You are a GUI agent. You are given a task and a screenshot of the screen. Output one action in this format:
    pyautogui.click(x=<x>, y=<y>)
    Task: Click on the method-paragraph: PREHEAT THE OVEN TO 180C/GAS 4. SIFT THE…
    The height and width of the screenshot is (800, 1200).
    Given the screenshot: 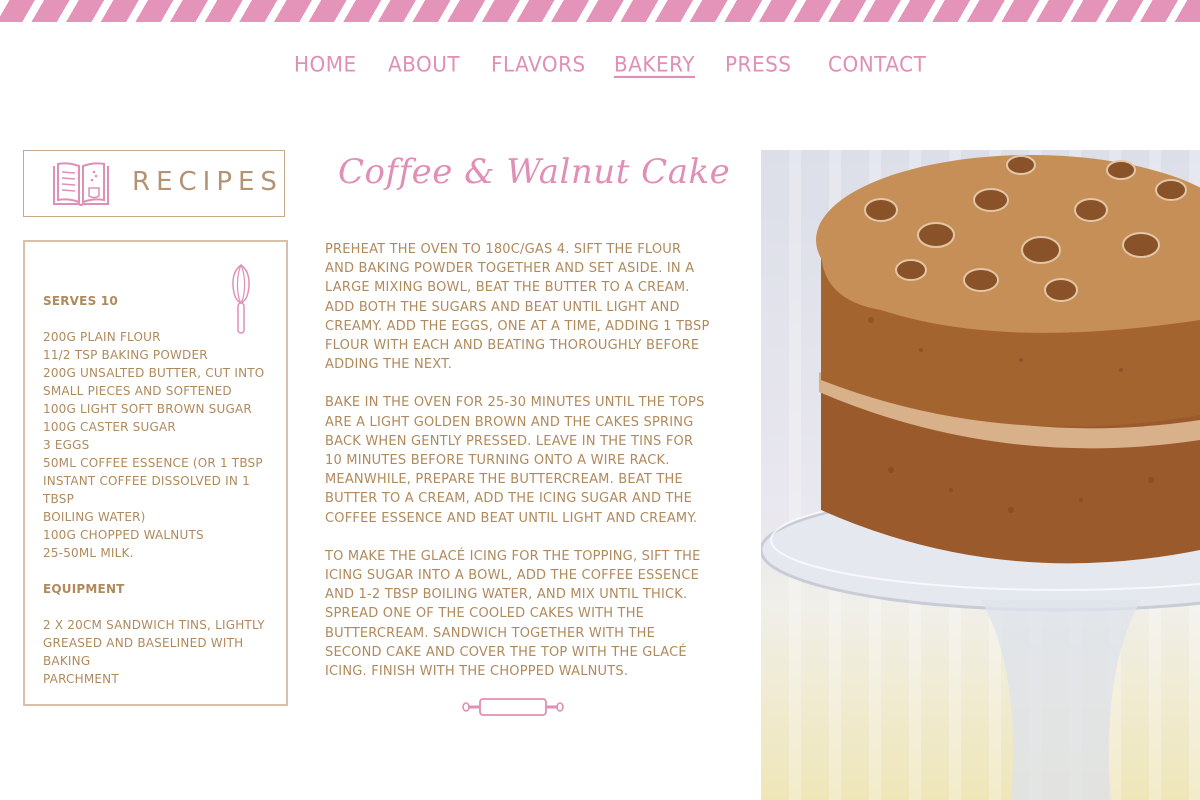 What is the action you would take?
    pyautogui.click(x=517, y=307)
    